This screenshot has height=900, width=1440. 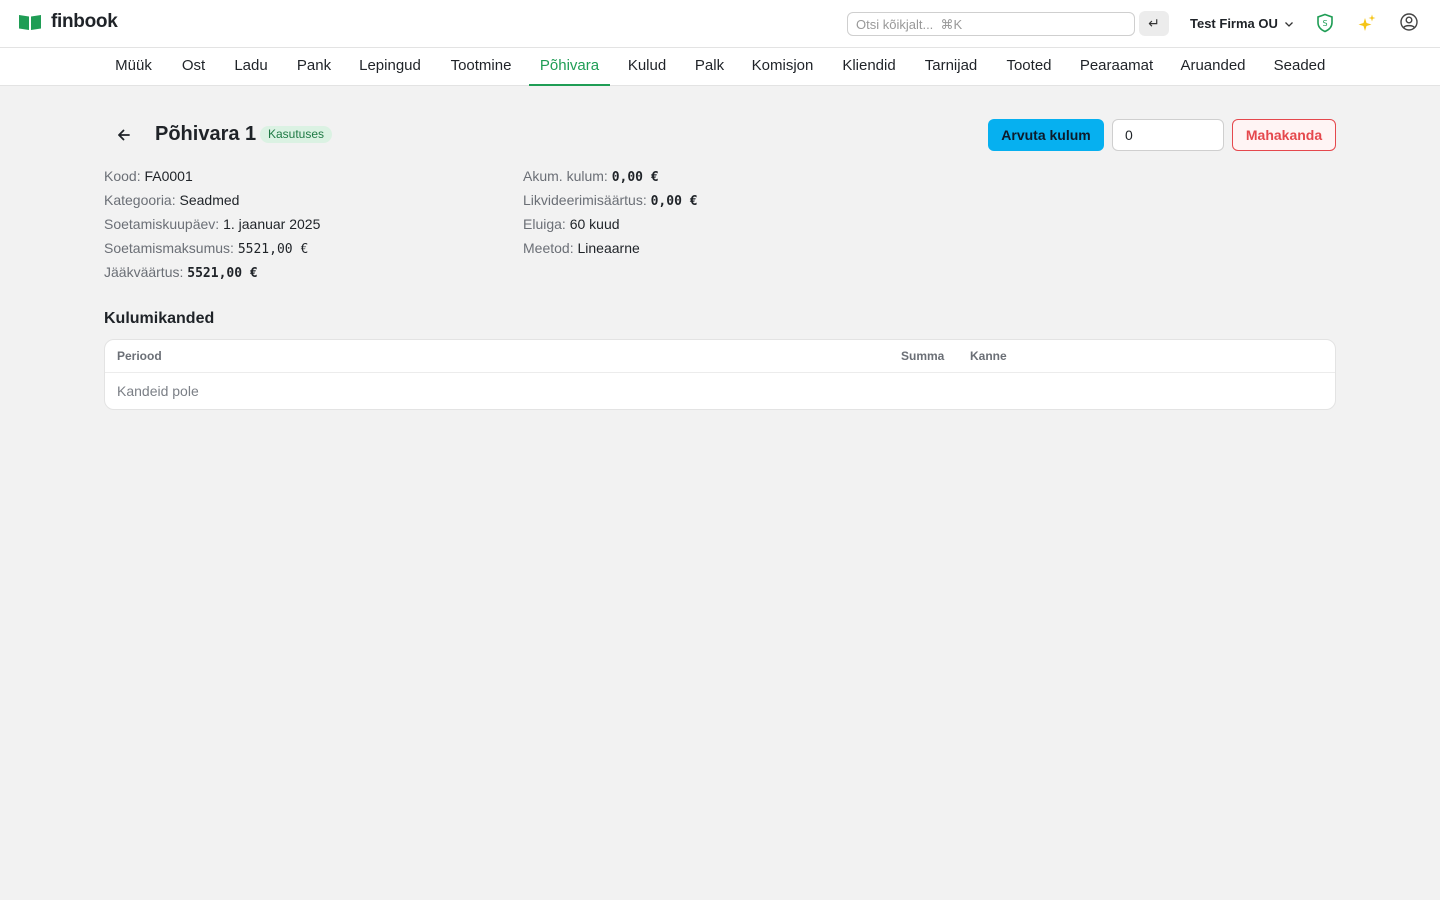 I want to click on write-off-button: Mahakanda, so click(x=1284, y=135).